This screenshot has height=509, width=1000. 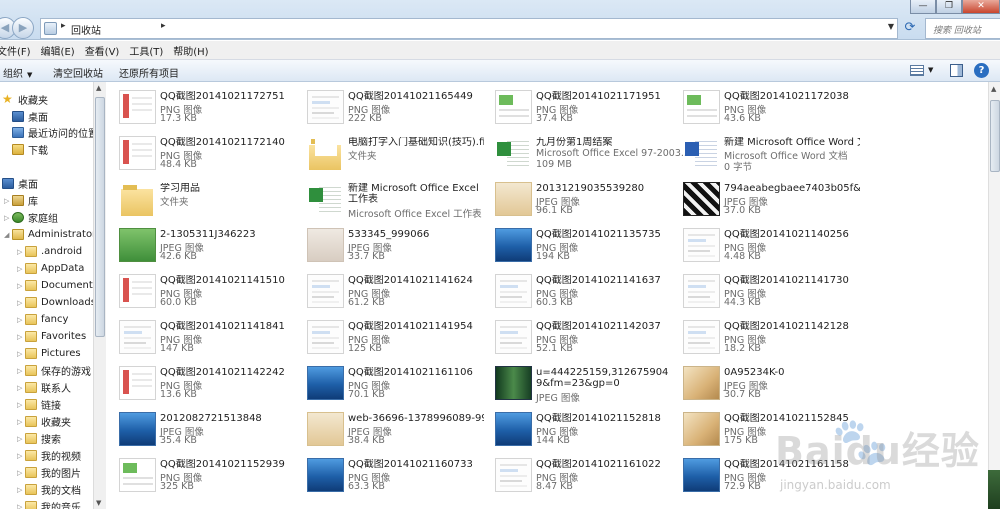 What do you see at coordinates (49, 503) in the screenshot?
I see `sidebar-item-user-folder: ▷ 我的音乐` at bounding box center [49, 503].